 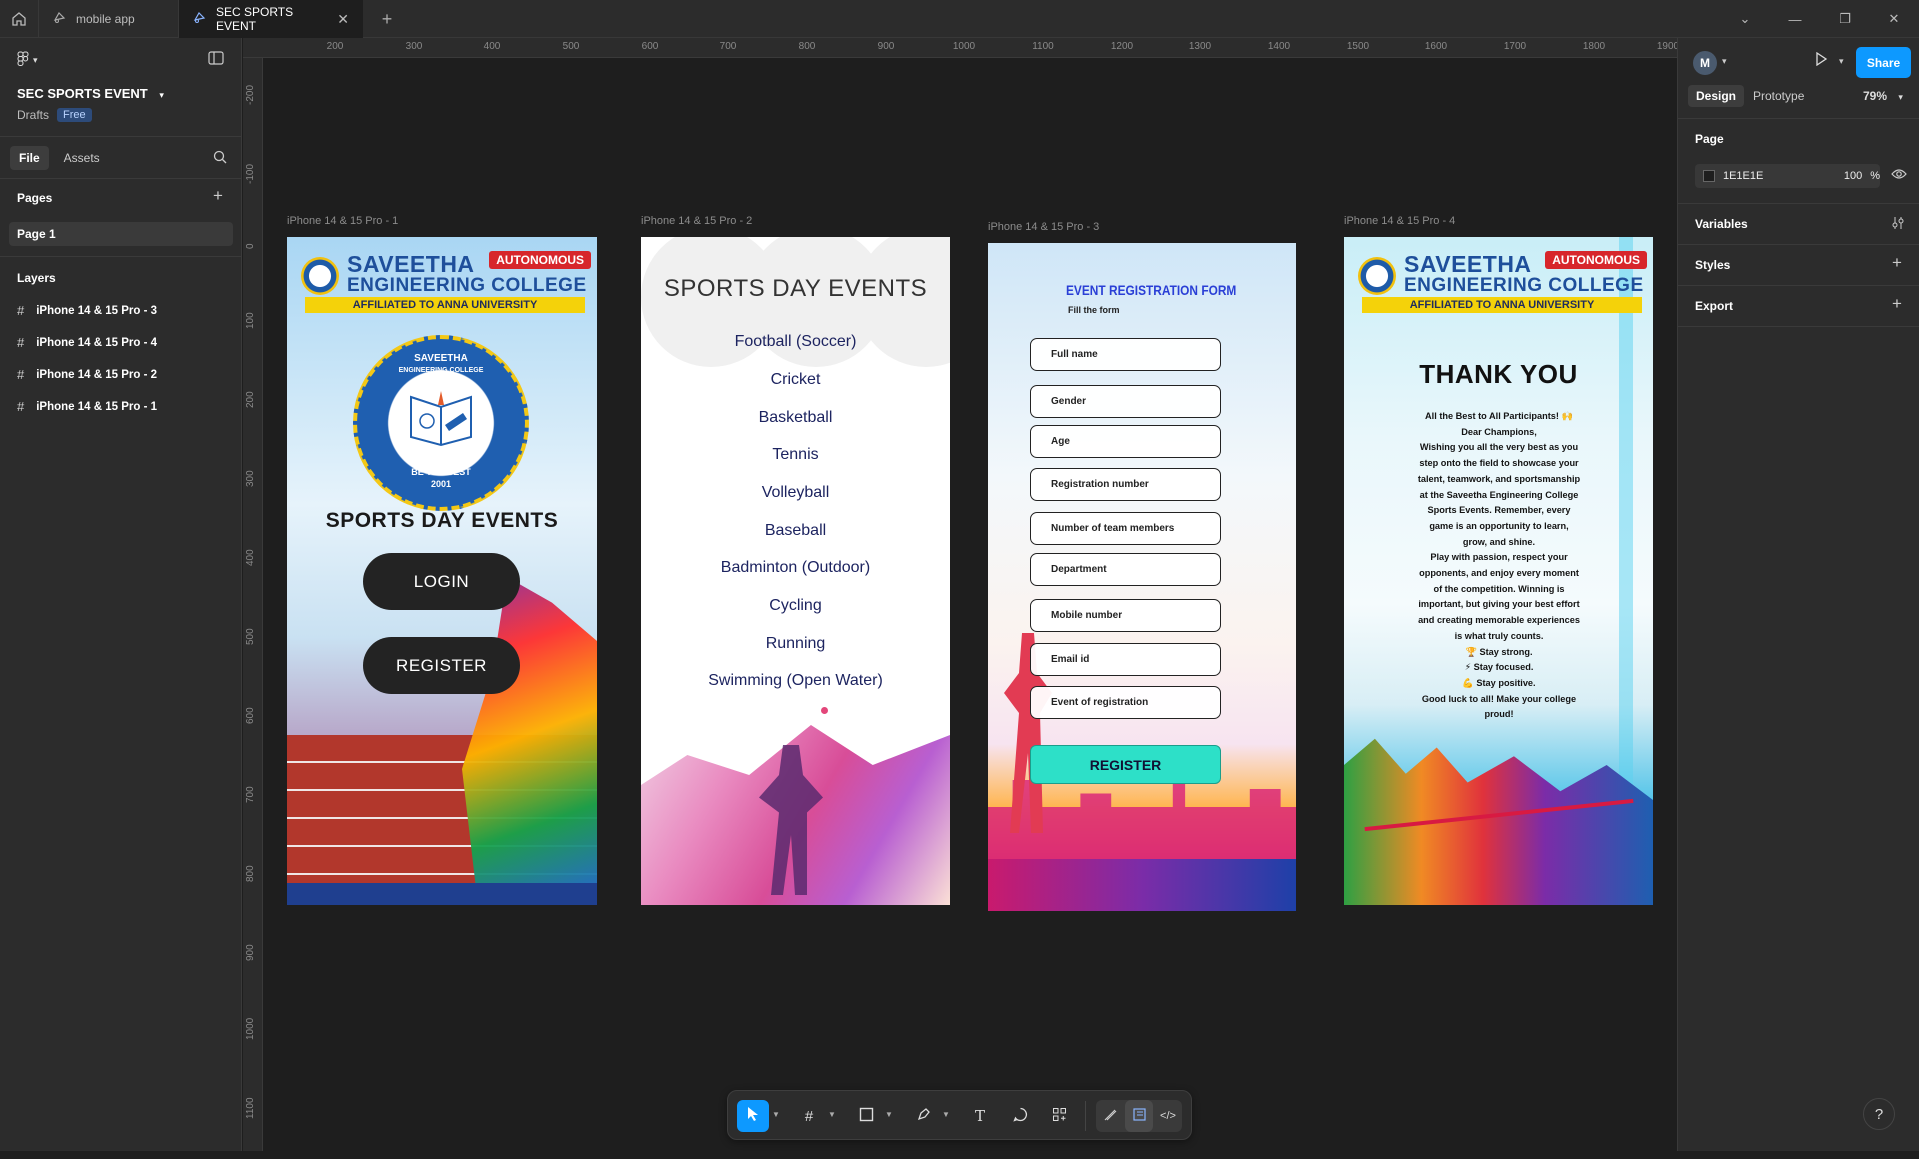 I want to click on layer-item: # iPhone 14 & 15 Pro - 3, so click(x=87, y=310).